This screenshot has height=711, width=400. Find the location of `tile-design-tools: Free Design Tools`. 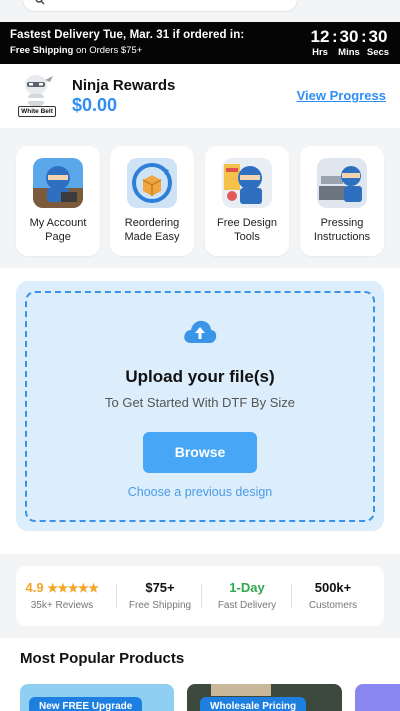

tile-design-tools: Free Design Tools is located at coordinates (247, 201).